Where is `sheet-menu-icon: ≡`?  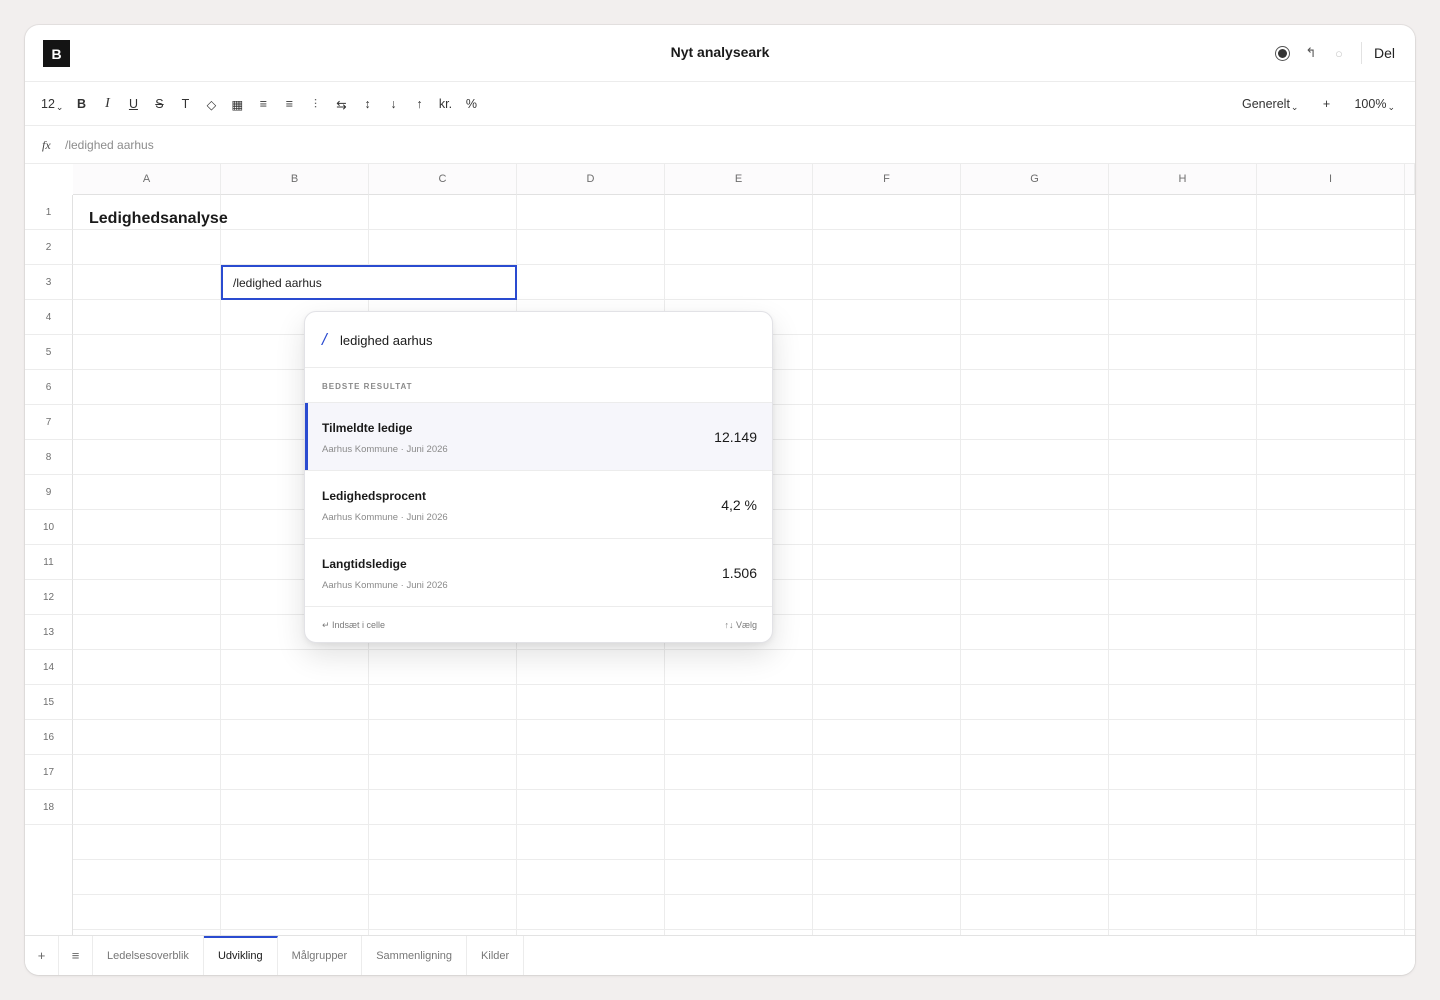 sheet-menu-icon: ≡ is located at coordinates (76, 955).